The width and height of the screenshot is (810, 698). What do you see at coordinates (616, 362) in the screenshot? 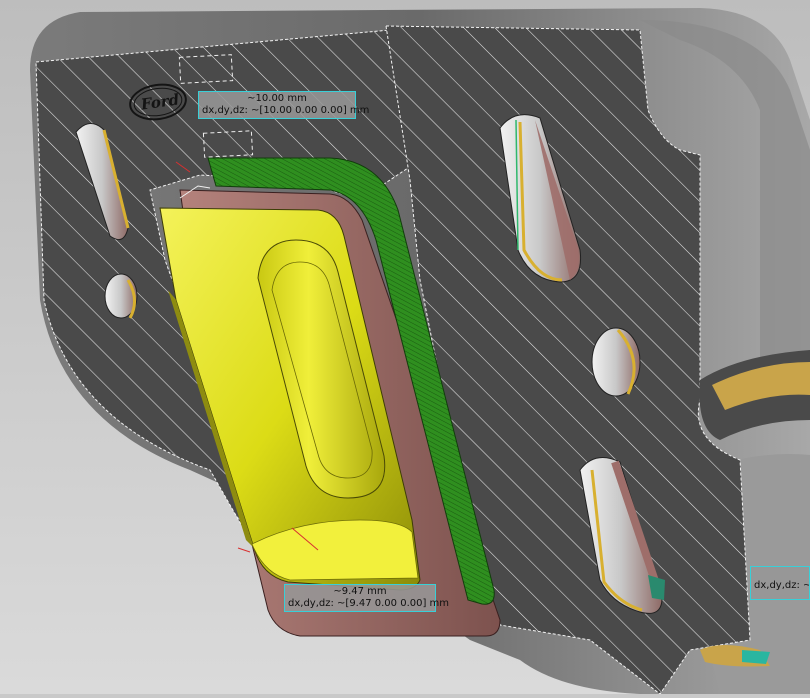
I see `round-hole-right-middle` at bounding box center [616, 362].